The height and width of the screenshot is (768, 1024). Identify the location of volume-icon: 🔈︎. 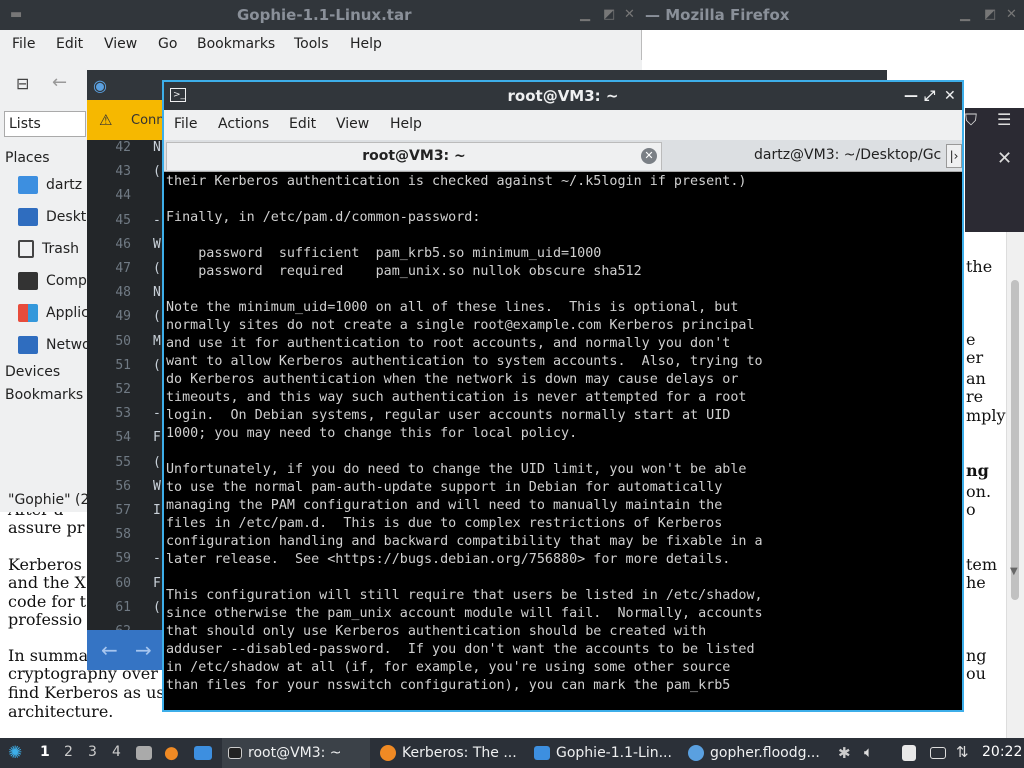
(868, 752).